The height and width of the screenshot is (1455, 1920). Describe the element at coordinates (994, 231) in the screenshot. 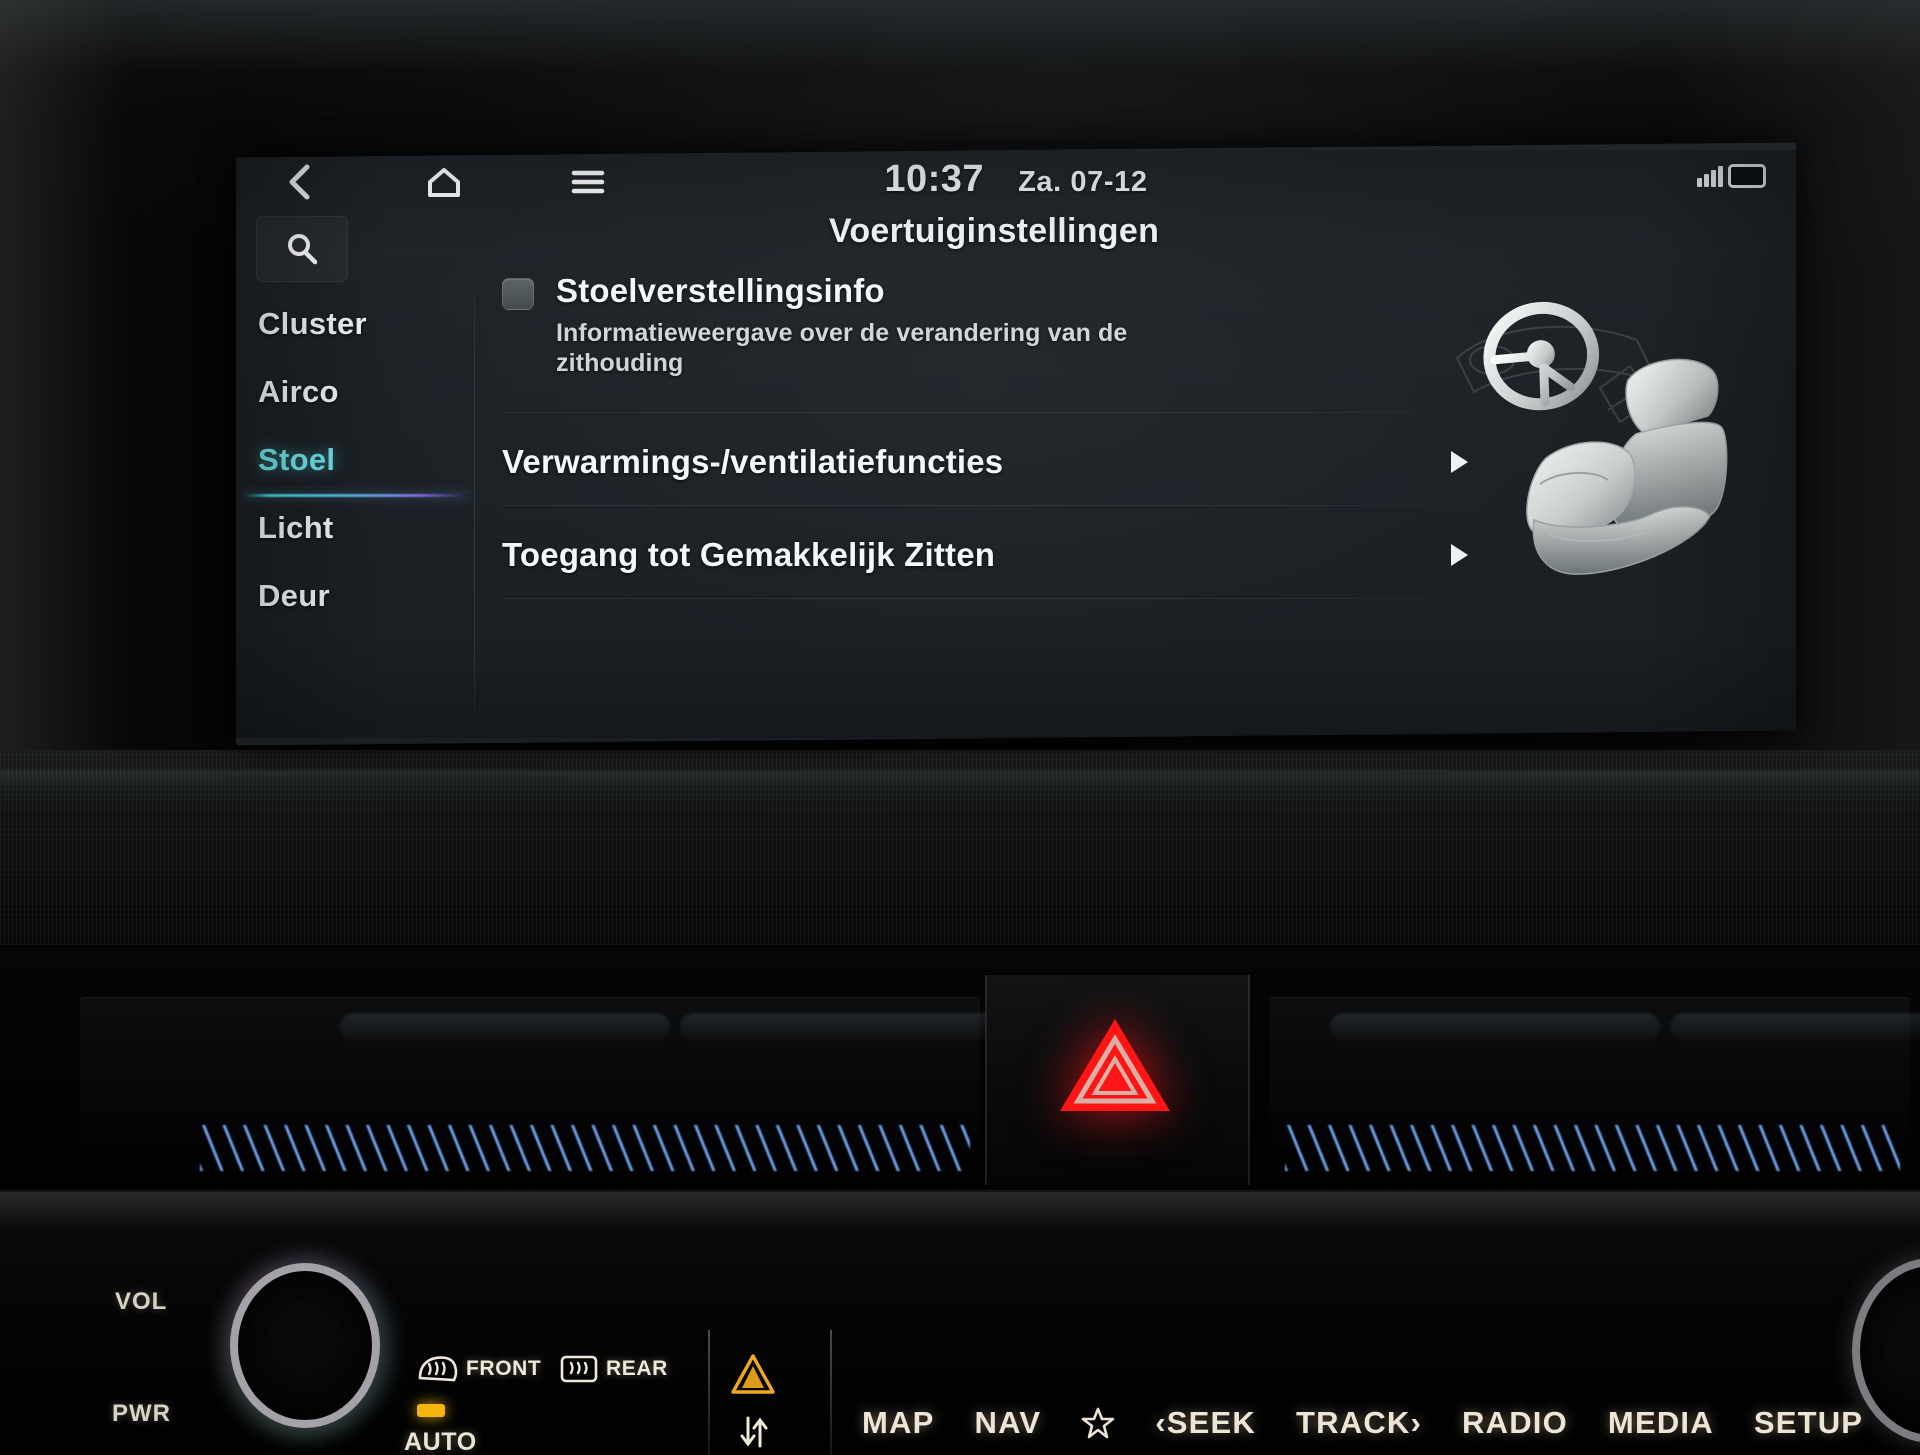

I see `page-title: Voertuiginstellingen` at that location.